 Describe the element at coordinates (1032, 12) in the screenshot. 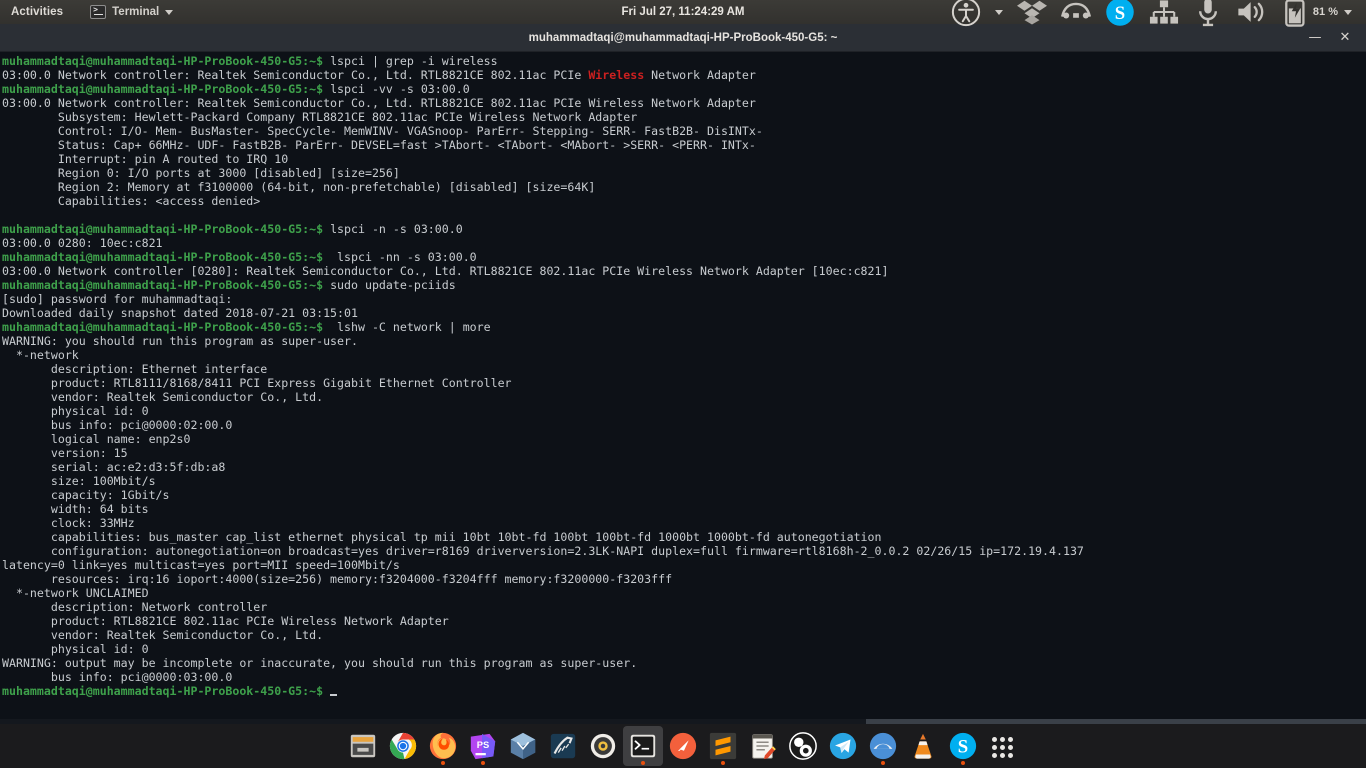

I see `dropbox-icon` at that location.